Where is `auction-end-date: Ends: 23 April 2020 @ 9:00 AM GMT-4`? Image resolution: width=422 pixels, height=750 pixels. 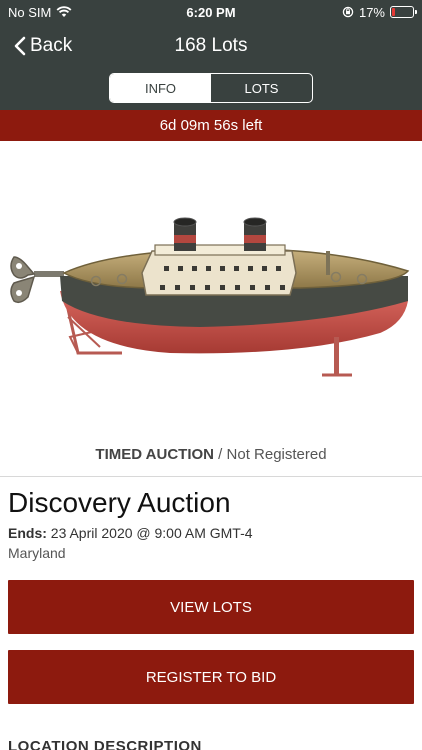
auction-end-date: Ends: 23 April 2020 @ 9:00 AM GMT-4 is located at coordinates (130, 533).